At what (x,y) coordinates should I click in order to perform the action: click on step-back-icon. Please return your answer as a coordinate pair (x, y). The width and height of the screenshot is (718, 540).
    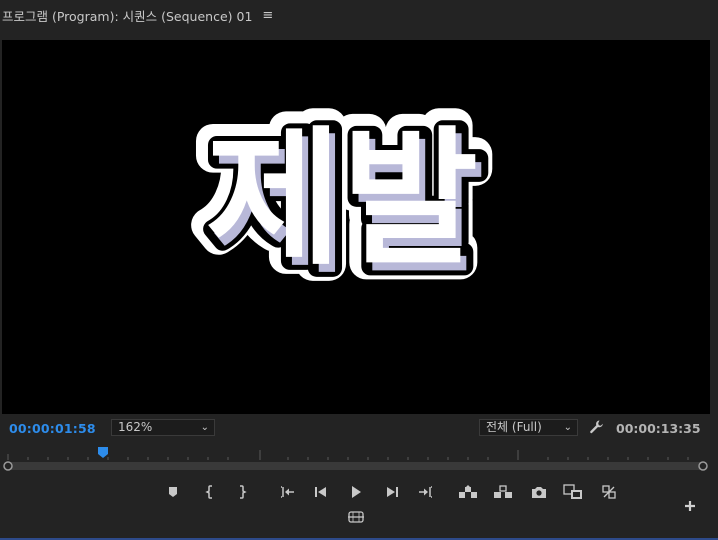
    Looking at the image, I should click on (321, 492).